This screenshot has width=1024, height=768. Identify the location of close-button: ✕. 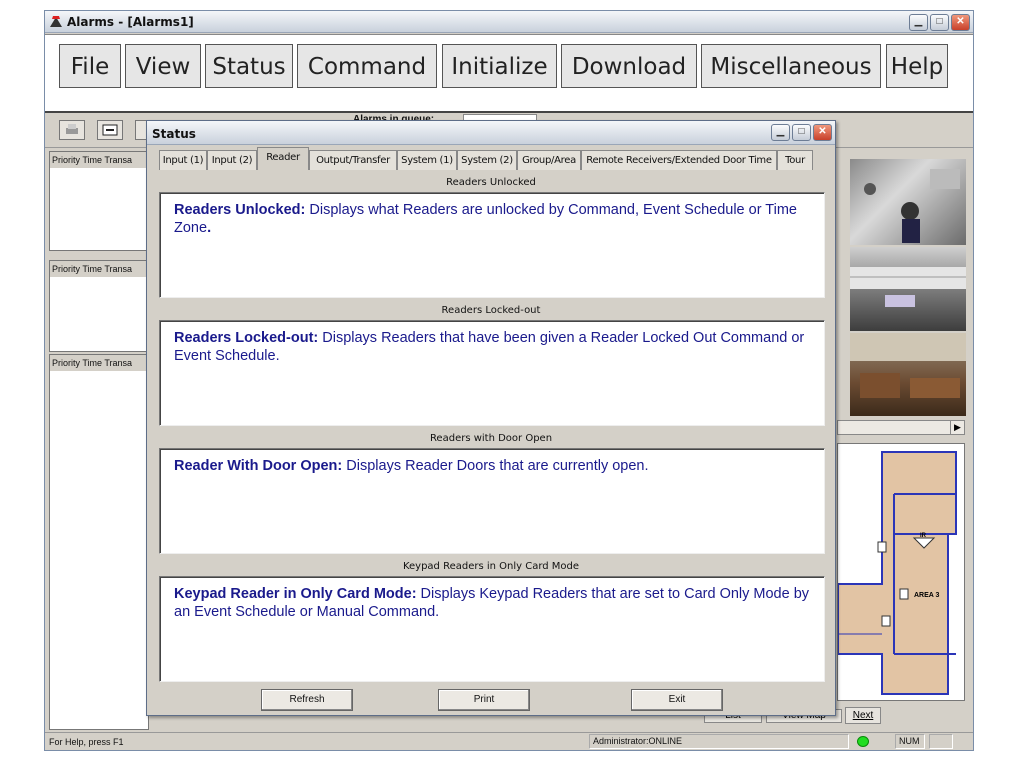
(960, 22).